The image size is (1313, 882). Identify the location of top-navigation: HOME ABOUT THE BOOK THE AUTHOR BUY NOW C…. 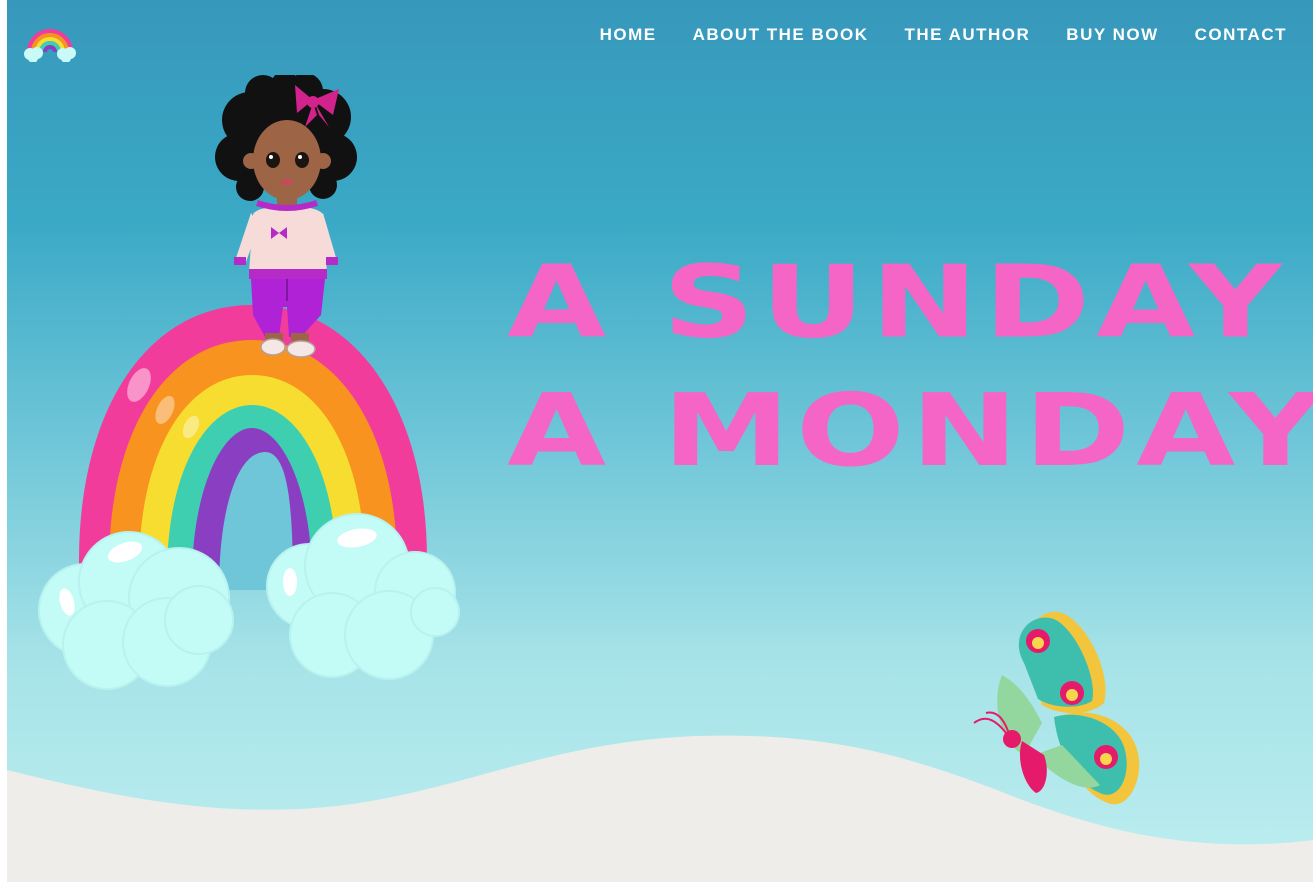
(660, 36).